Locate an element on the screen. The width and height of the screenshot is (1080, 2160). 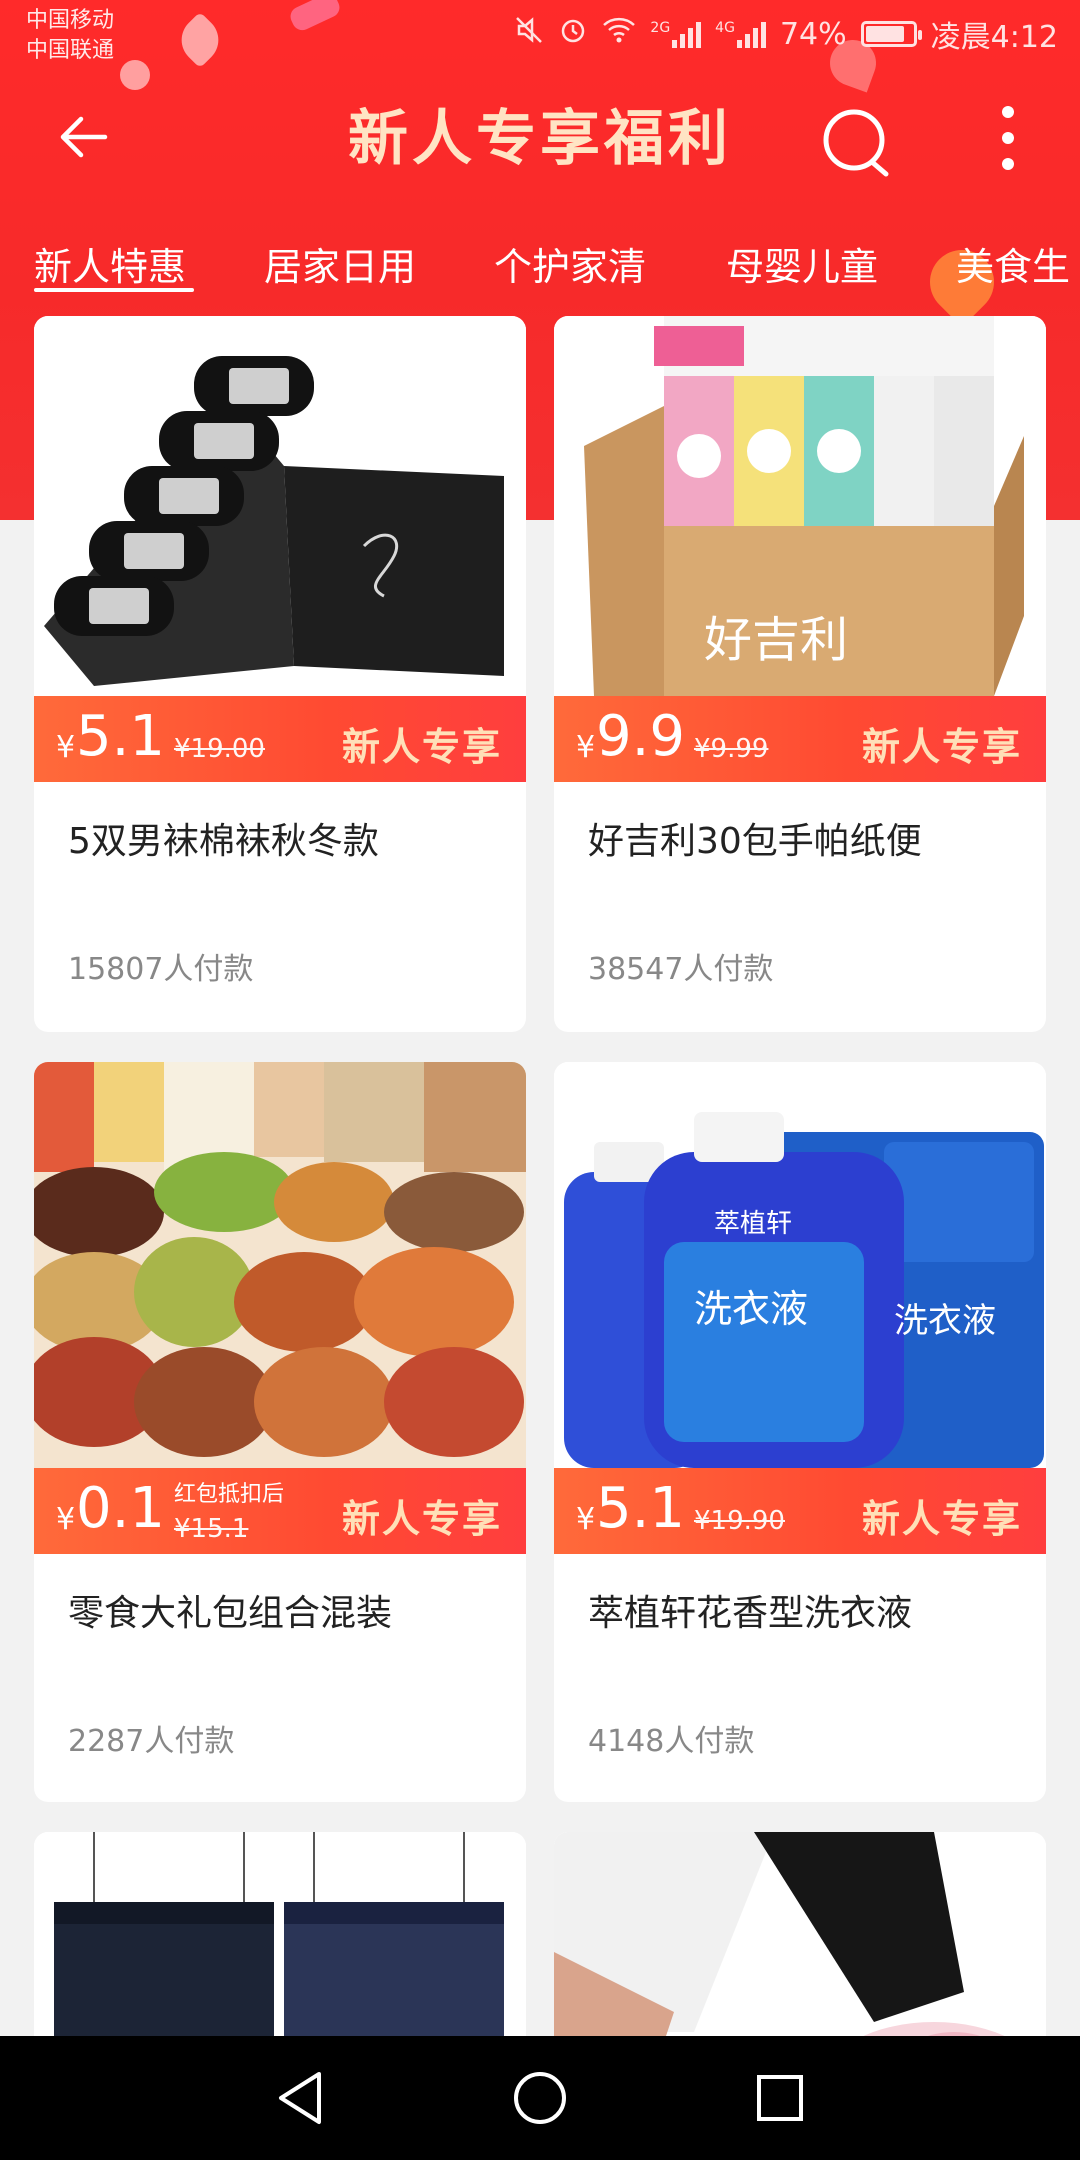
nav-back-button is located at coordinates (300, 2098).